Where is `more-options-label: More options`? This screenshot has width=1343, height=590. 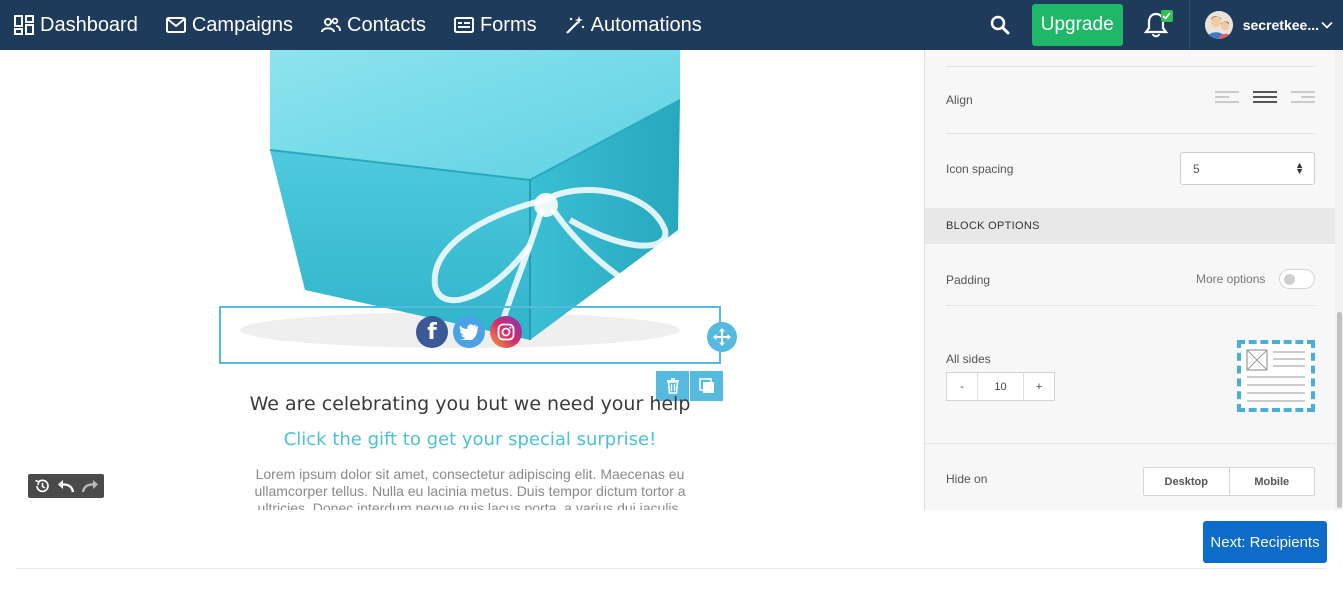
more-options-label: More options is located at coordinates (1231, 279).